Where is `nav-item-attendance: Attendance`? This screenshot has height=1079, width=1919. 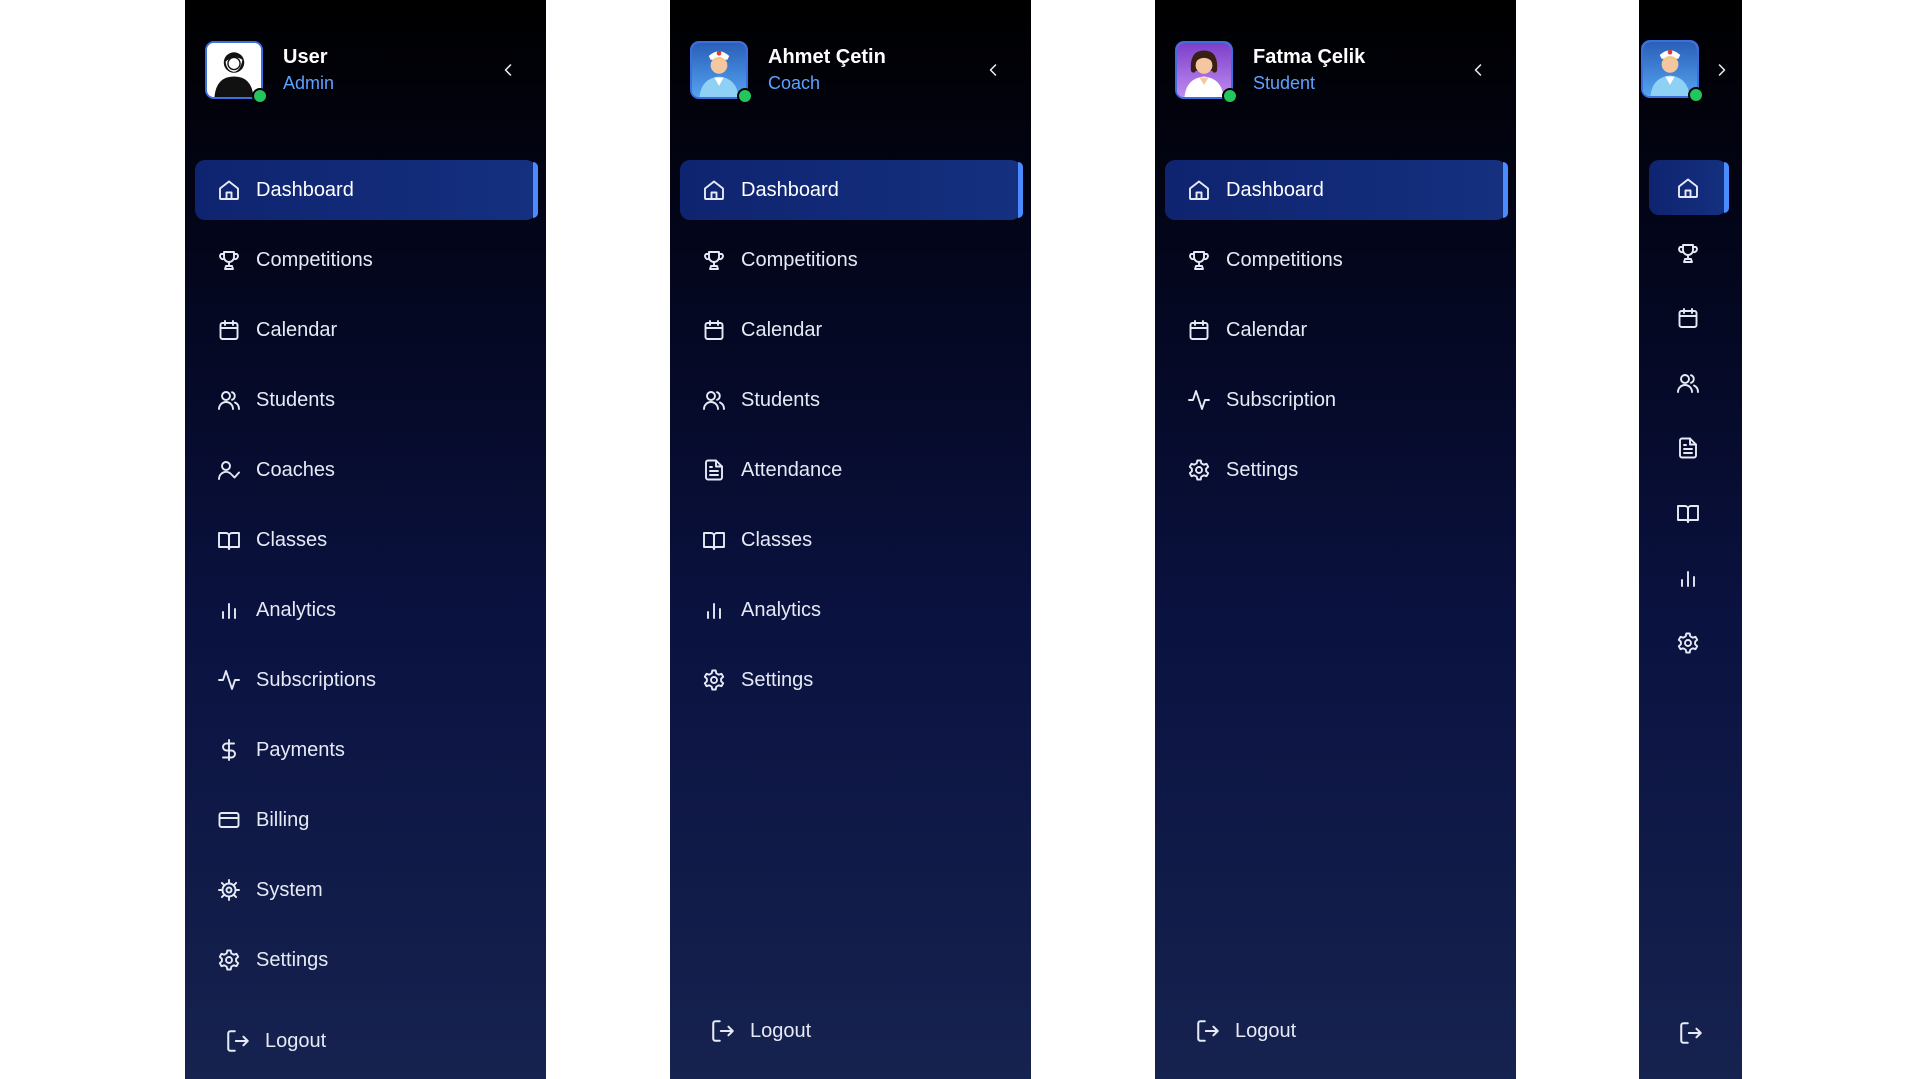
nav-item-attendance: Attendance is located at coordinates (850, 470).